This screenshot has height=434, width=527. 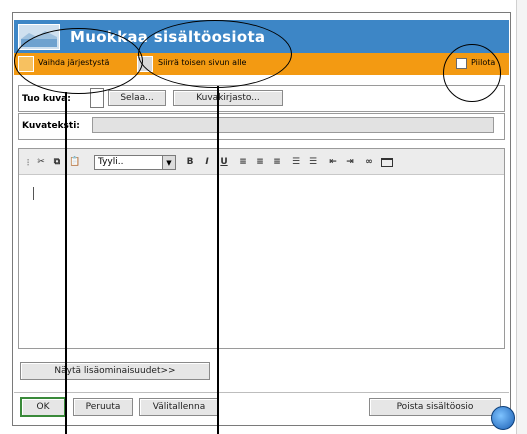 I want to click on annotation-ellipse-move, so click(x=215, y=54).